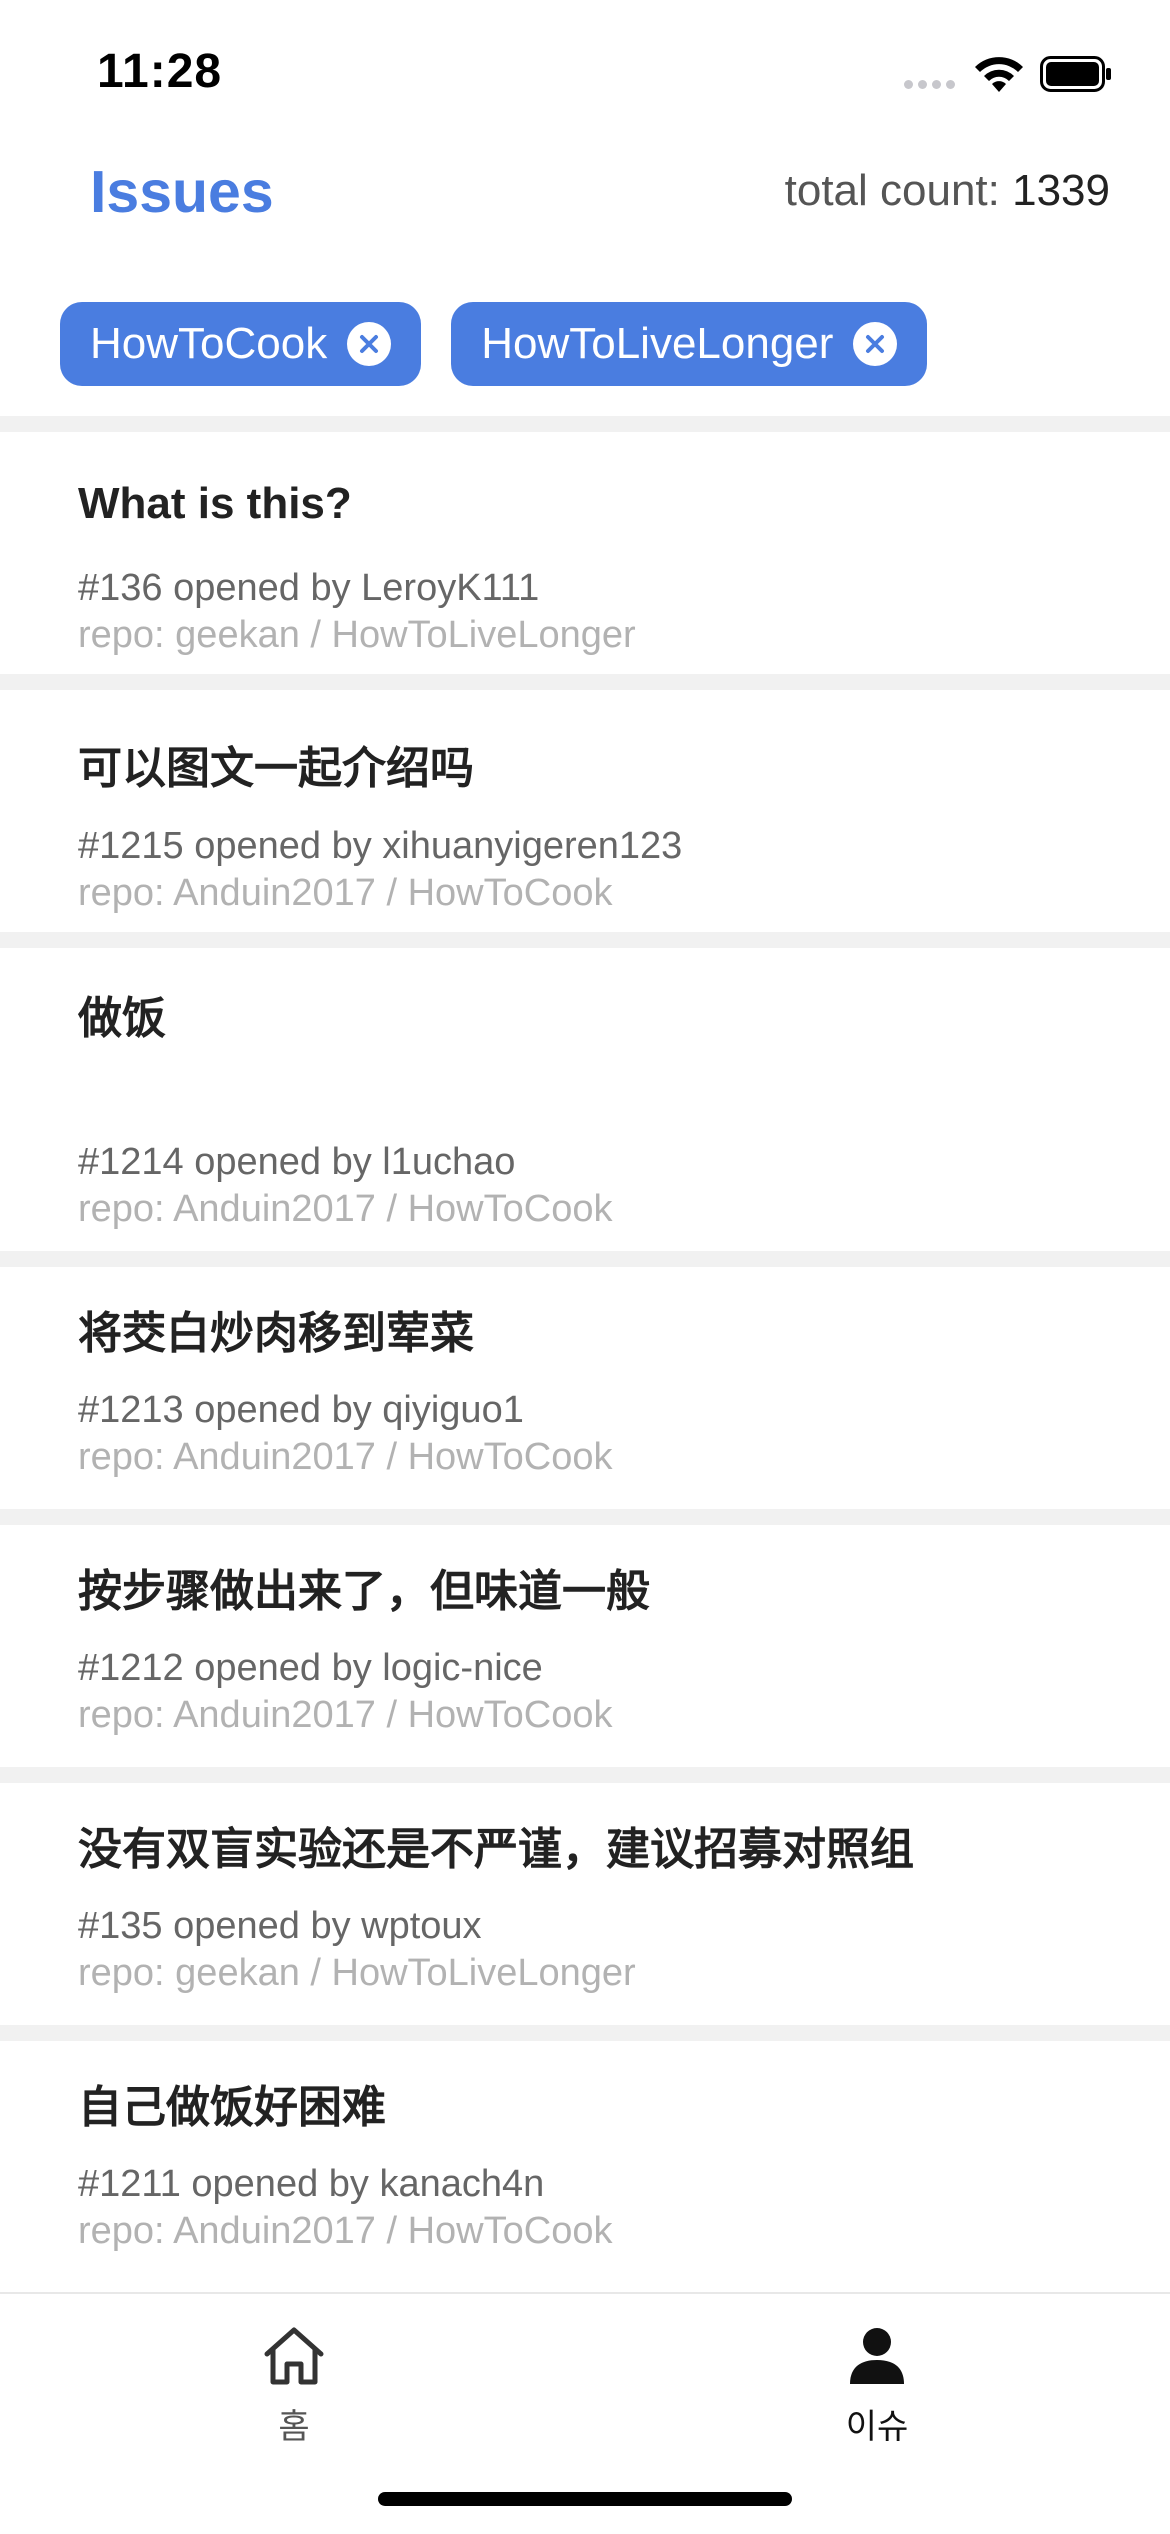 This screenshot has width=1170, height=2534. Describe the element at coordinates (122, 1018) in the screenshot. I see `issue-title: 做饭` at that location.